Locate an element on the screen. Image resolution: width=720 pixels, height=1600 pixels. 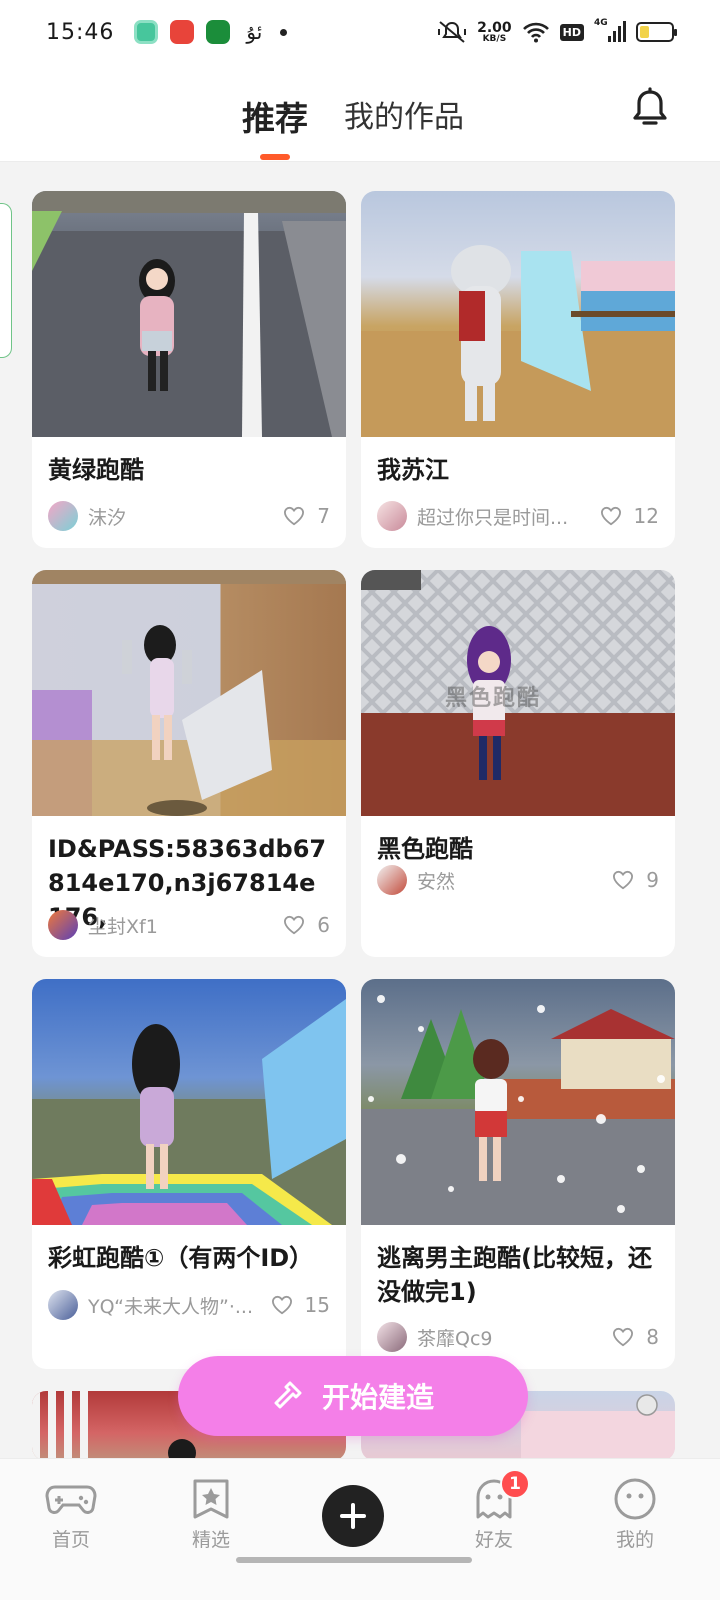
like-button: 9 is located at coordinates (635, 880).